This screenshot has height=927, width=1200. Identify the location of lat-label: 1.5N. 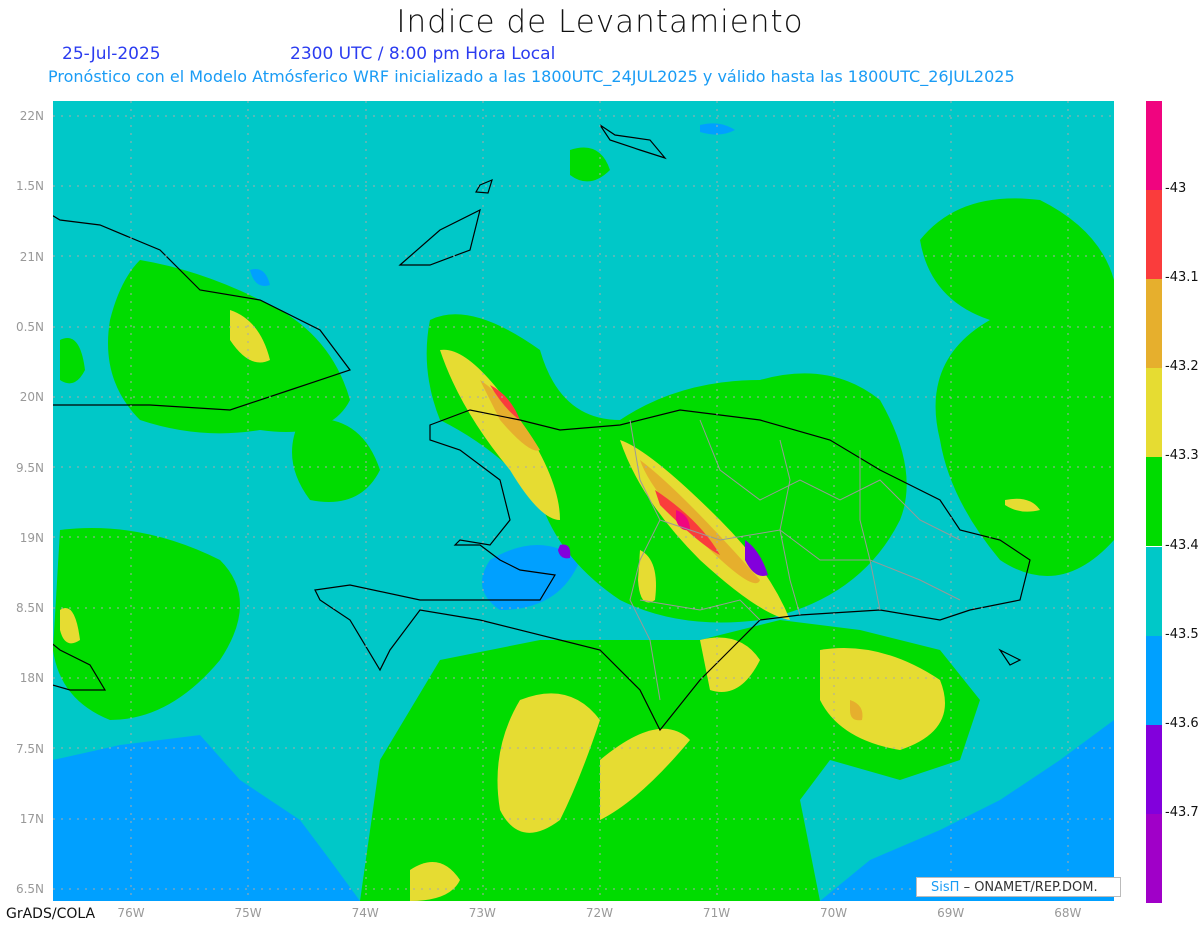
(29, 186).